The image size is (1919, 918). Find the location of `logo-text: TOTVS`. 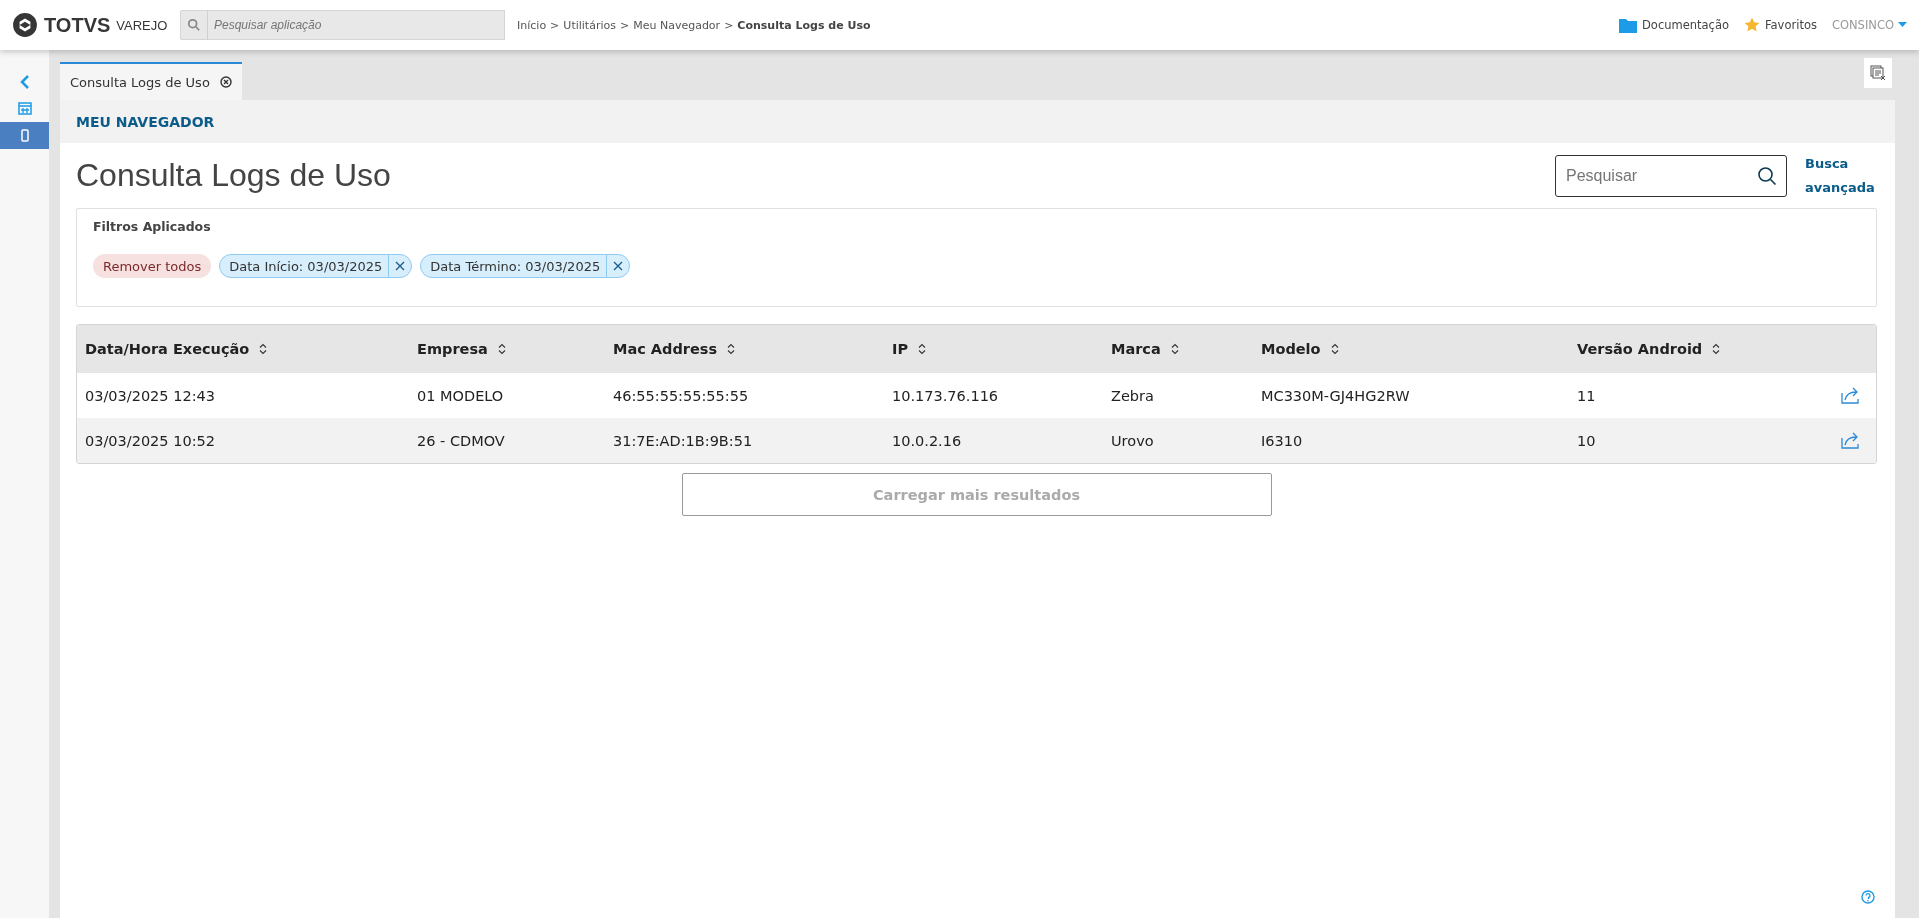

logo-text: TOTVS is located at coordinates (77, 25).